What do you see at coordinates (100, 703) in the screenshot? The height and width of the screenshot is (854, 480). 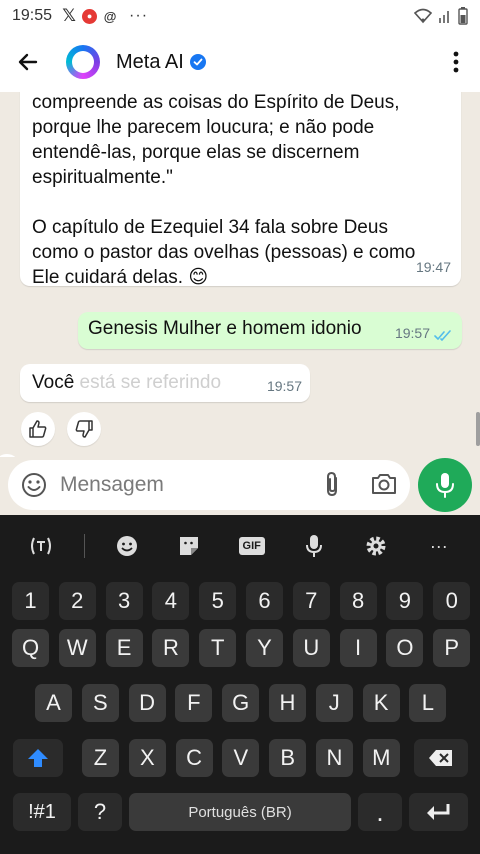 I see `key-s: S` at bounding box center [100, 703].